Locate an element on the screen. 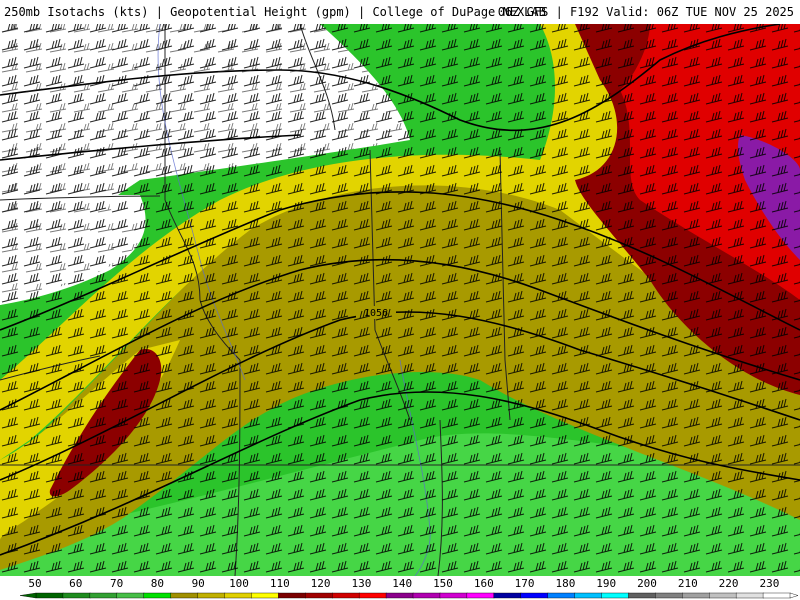  color-scale-tick-label: 210 is located at coordinates (688, 583).